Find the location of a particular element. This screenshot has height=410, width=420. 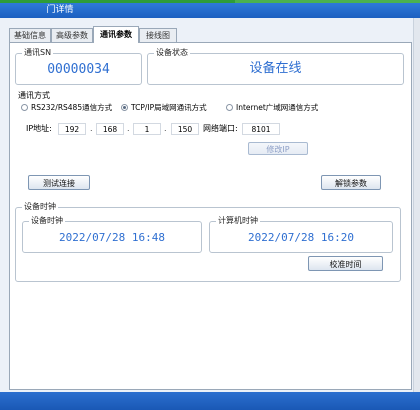

modify-ip-button: 修改IP is located at coordinates (278, 148).